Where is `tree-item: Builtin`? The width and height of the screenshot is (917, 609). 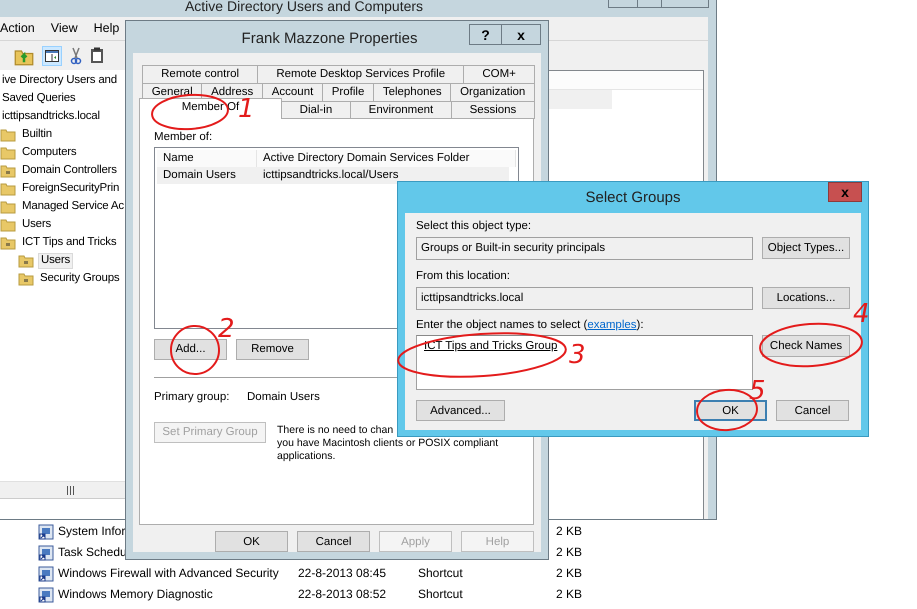 tree-item: Builtin is located at coordinates (37, 135).